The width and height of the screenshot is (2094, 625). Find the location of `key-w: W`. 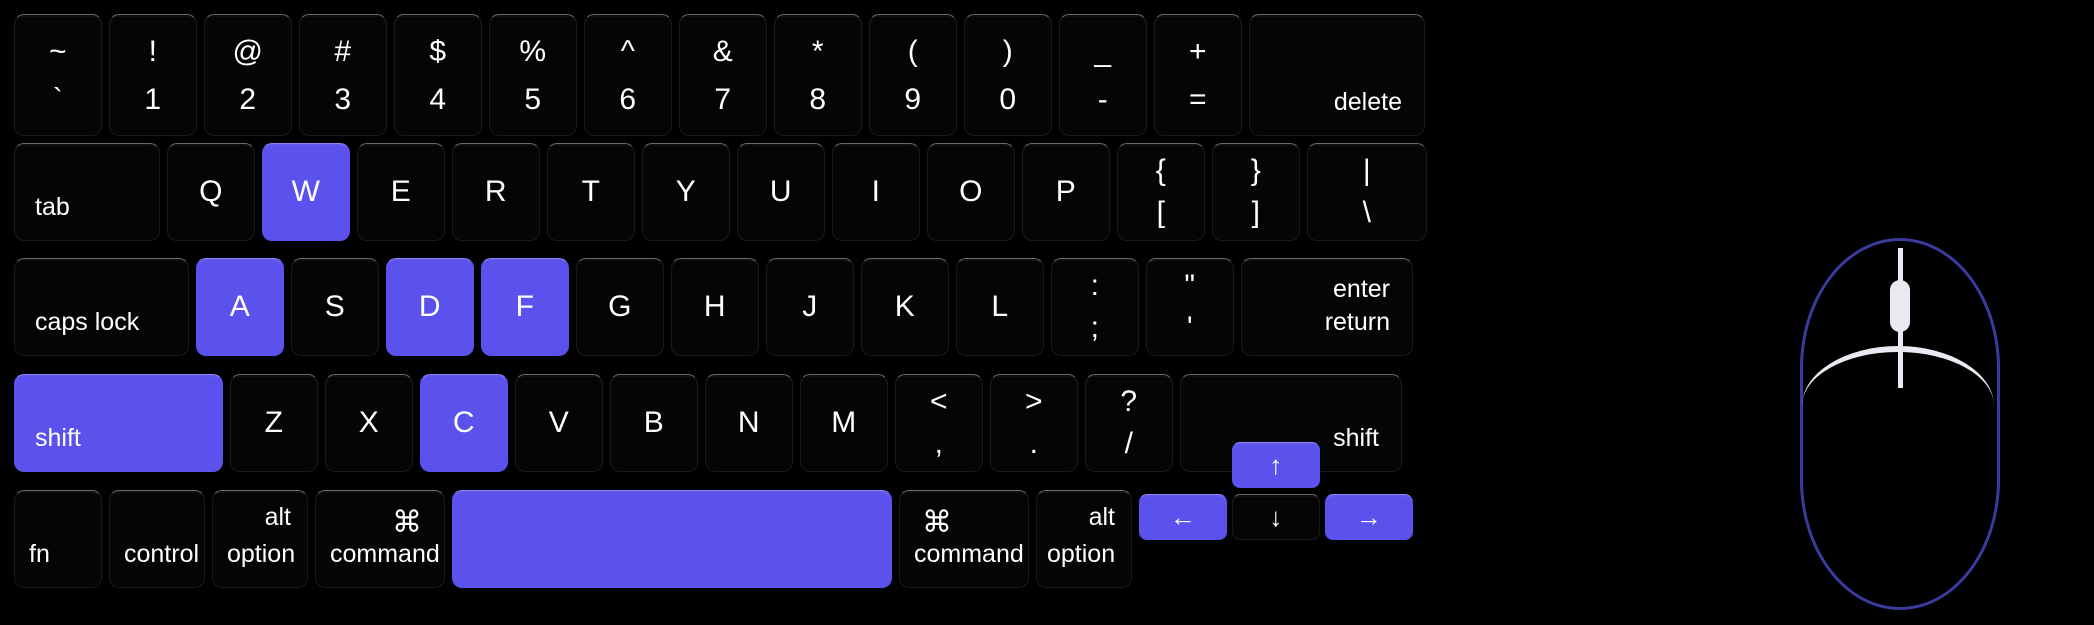

key-w: W is located at coordinates (306, 192).